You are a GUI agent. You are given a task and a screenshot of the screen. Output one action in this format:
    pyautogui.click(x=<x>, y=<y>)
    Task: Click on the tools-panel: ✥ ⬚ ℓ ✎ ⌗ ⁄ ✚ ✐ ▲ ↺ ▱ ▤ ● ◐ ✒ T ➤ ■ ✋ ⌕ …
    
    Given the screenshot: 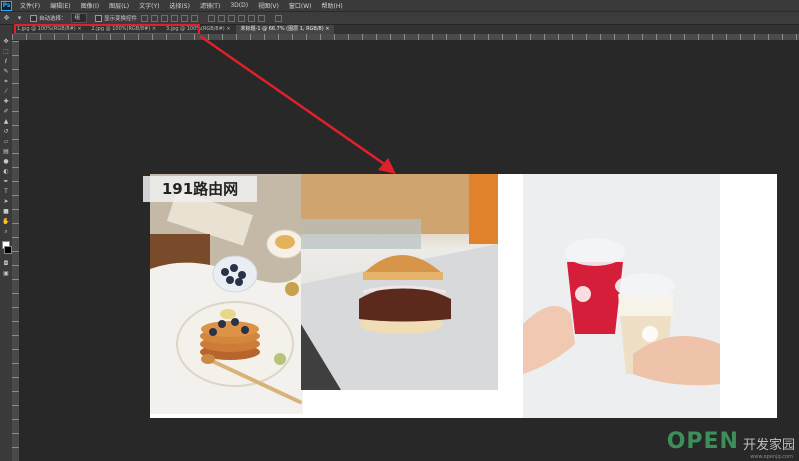 What is the action you would take?
    pyautogui.click(x=6, y=243)
    